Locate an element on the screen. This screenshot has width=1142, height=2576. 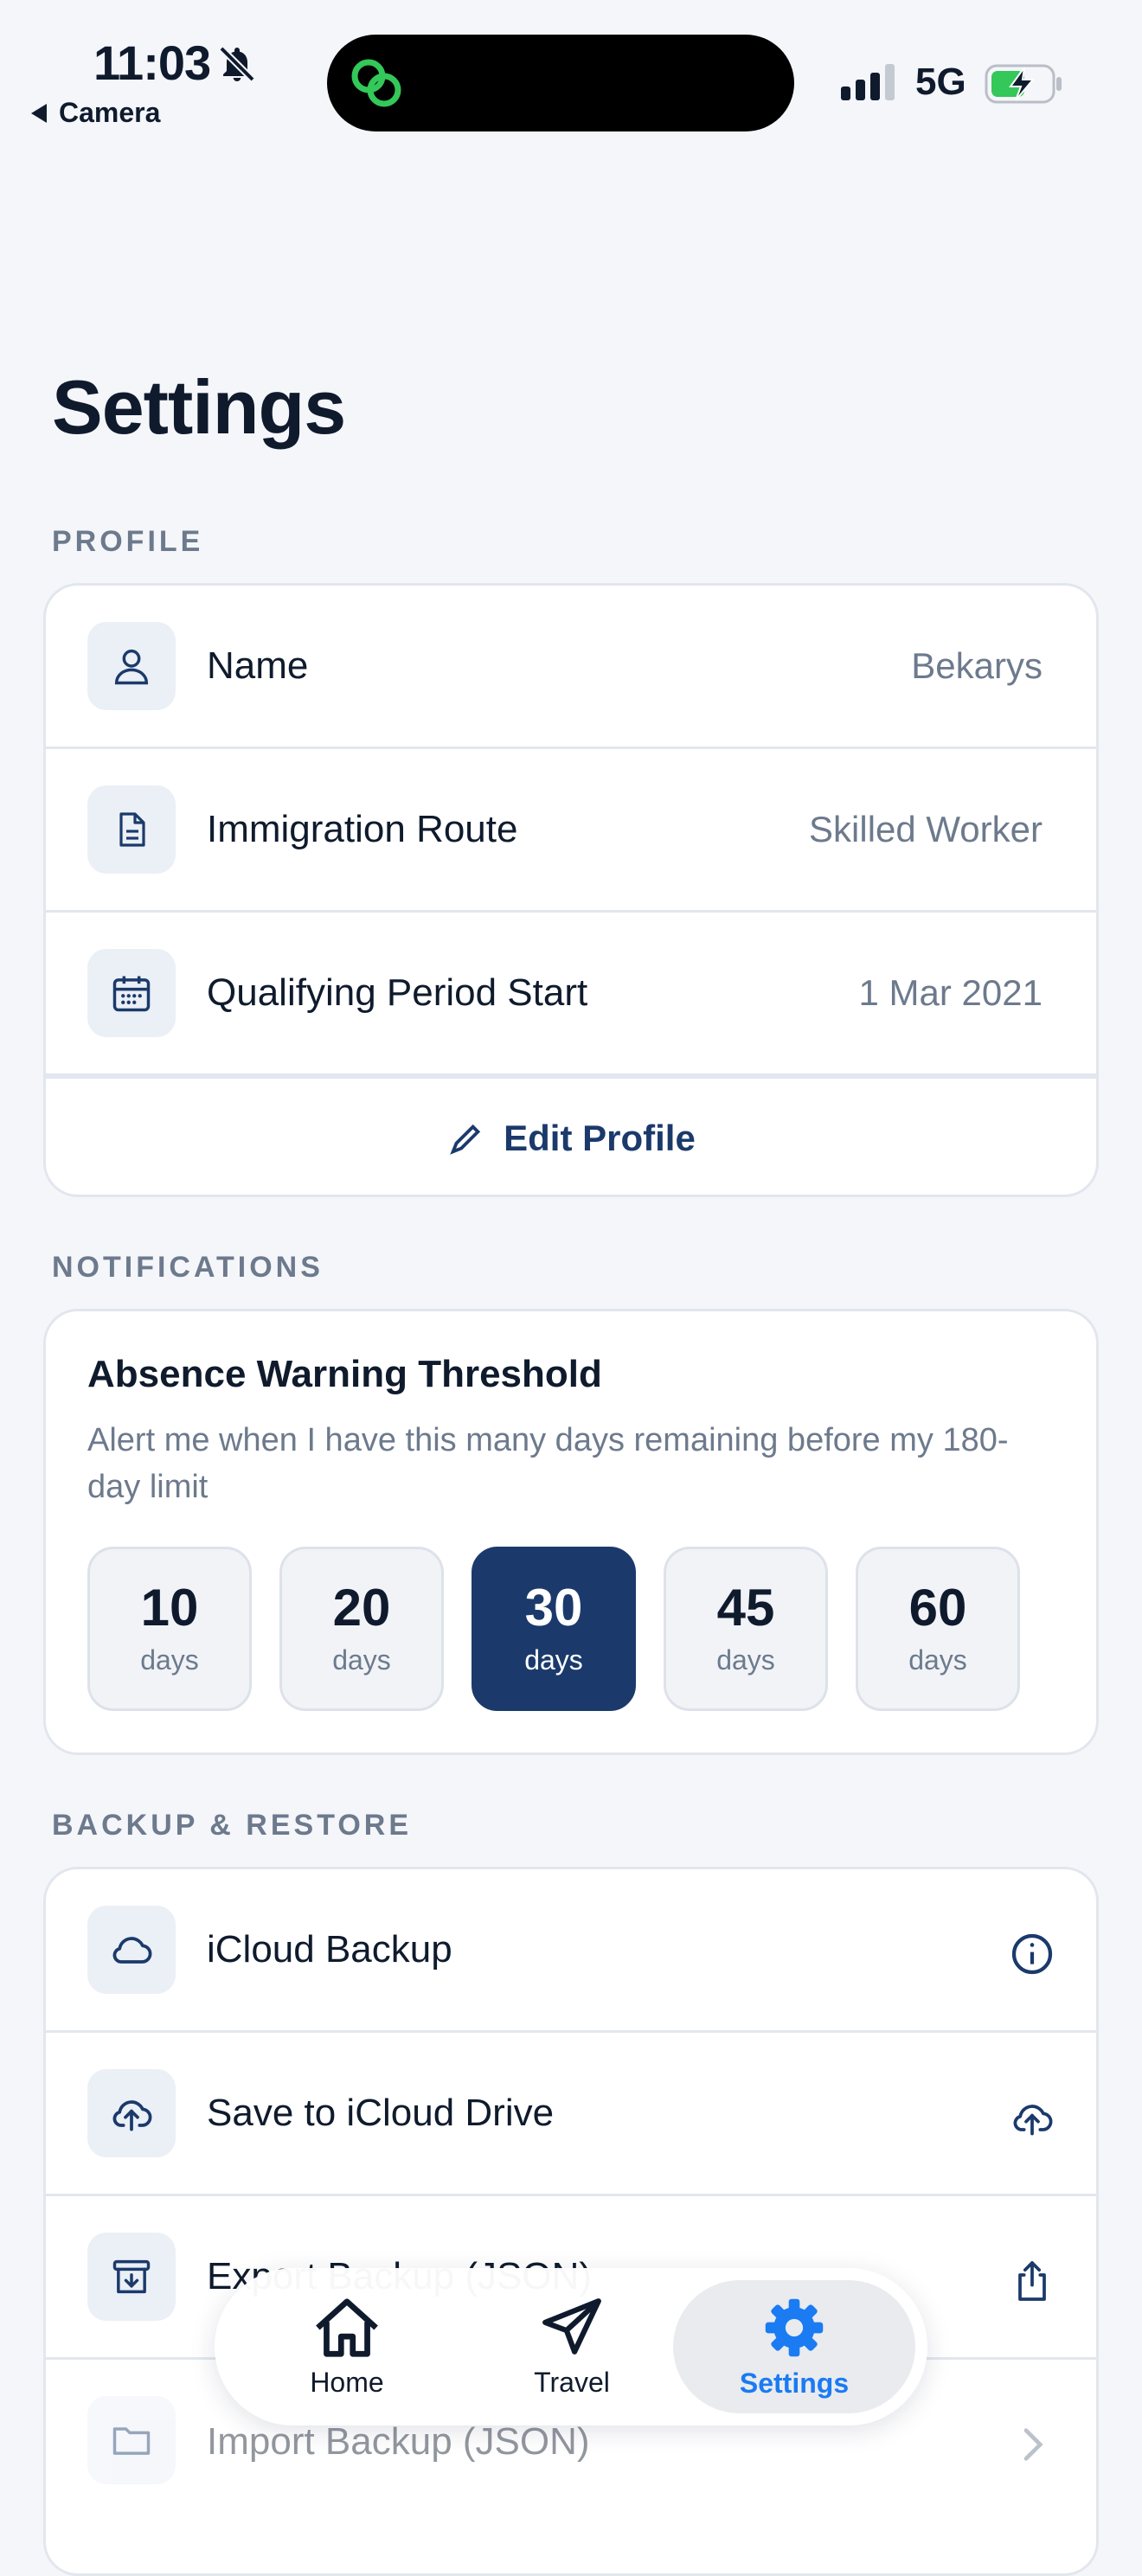
row-value: Bekarys is located at coordinates (977, 665).